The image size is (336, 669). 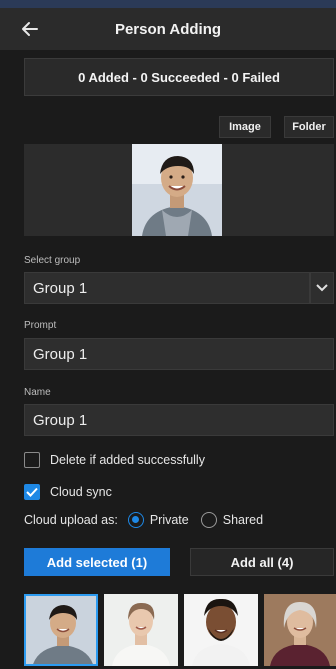 What do you see at coordinates (179, 420) in the screenshot?
I see `name-input: Group 1` at bounding box center [179, 420].